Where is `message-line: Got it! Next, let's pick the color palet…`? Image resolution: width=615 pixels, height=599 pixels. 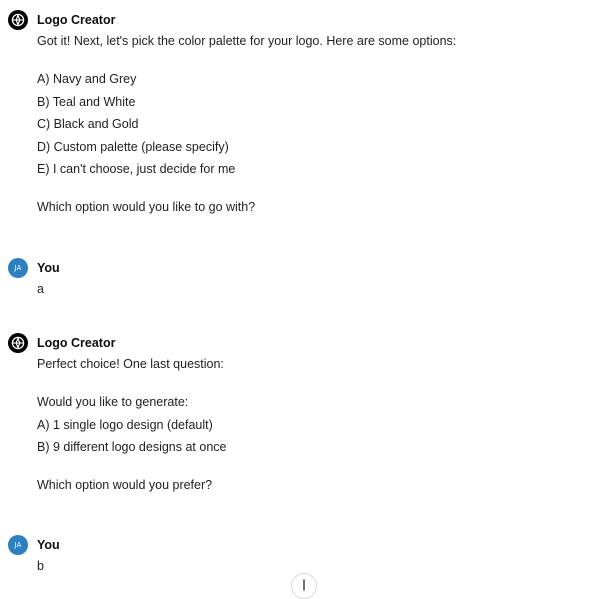
message-line: Got it! Next, let's pick the color palet… is located at coordinates (247, 41).